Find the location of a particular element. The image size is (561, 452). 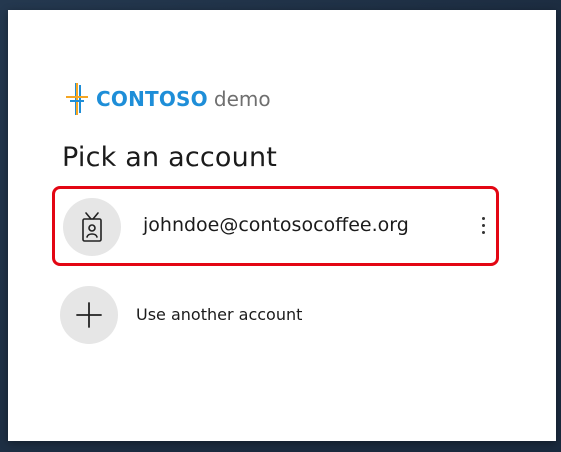

use-another-account-label: Use another account is located at coordinates (219, 314).